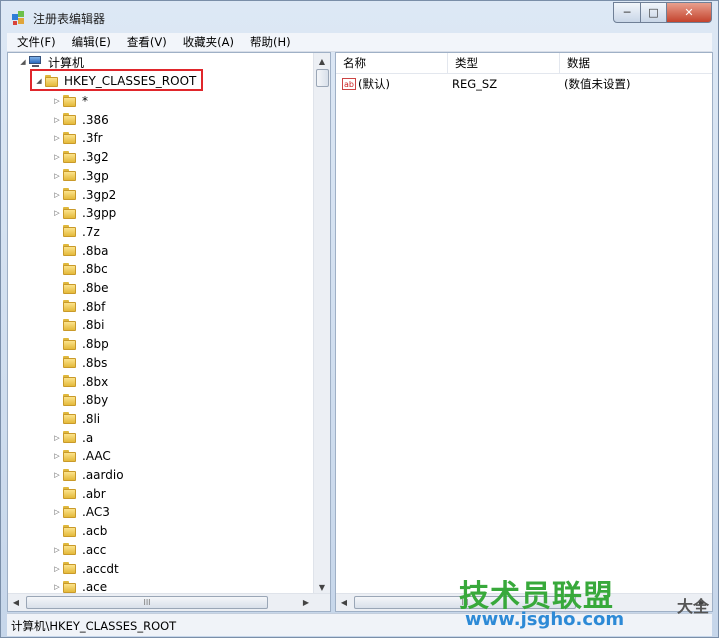 Image resolution: width=721 pixels, height=640 pixels. Describe the element at coordinates (79, 550) in the screenshot. I see `tree-item: ▷ .acc` at that location.